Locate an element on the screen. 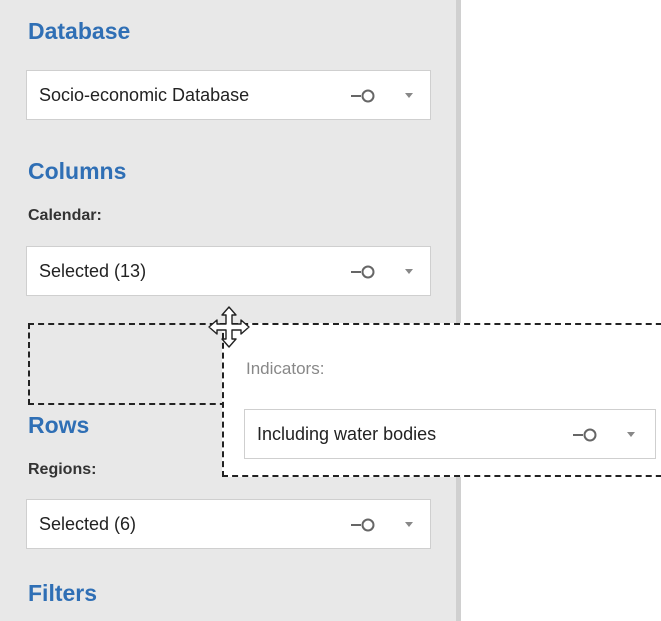  calendar-select-value: Selected (13) is located at coordinates (93, 271).